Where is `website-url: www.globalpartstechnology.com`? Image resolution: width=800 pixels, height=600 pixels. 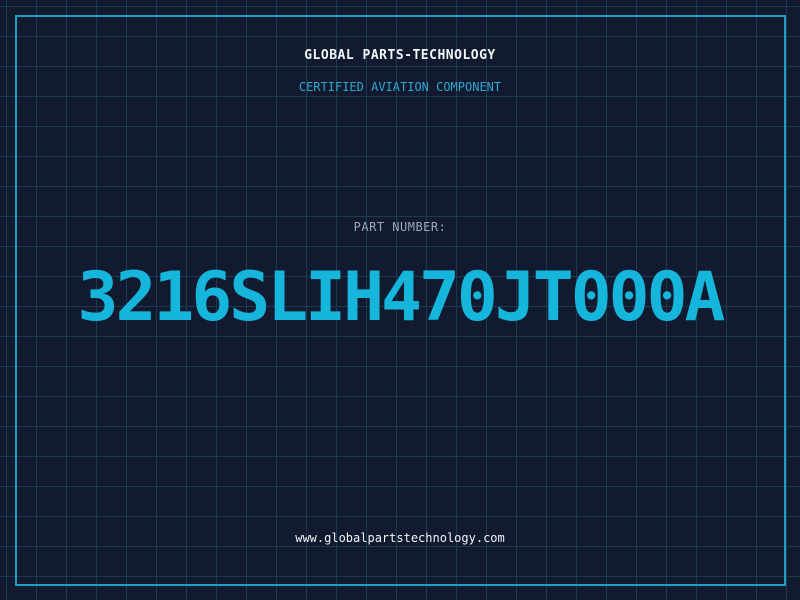 website-url: www.globalpartstechnology.com is located at coordinates (400, 538).